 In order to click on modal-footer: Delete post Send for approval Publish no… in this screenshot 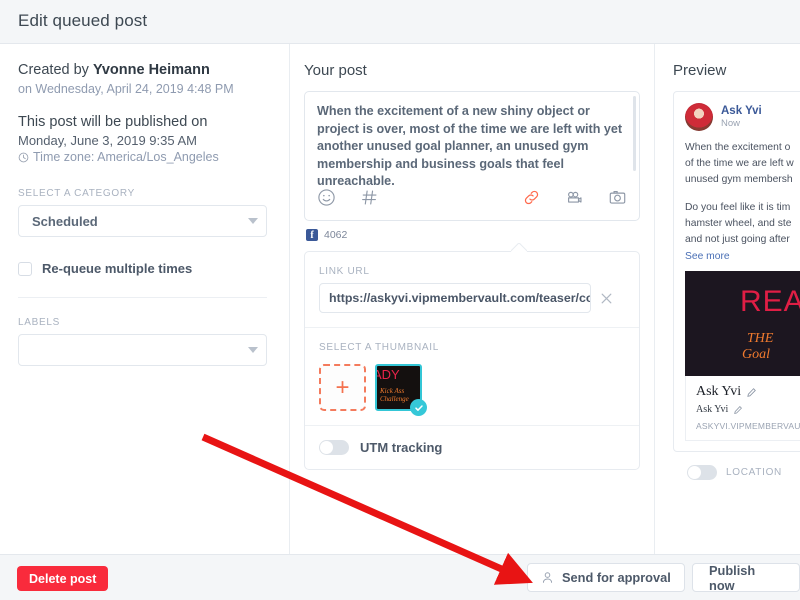, I will do `click(400, 577)`.